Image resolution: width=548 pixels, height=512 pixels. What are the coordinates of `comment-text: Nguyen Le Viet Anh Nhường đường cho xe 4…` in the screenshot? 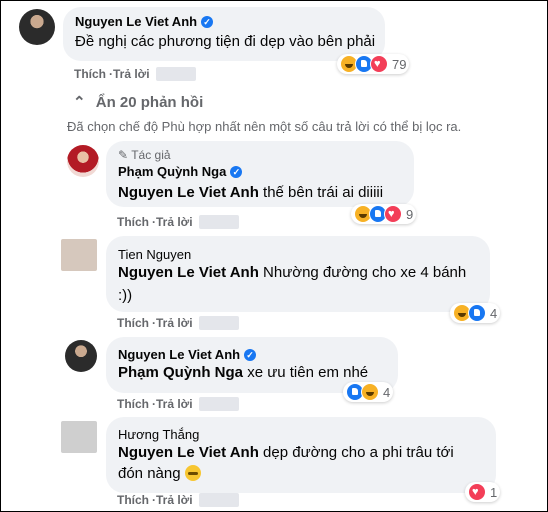 It's located at (292, 273).